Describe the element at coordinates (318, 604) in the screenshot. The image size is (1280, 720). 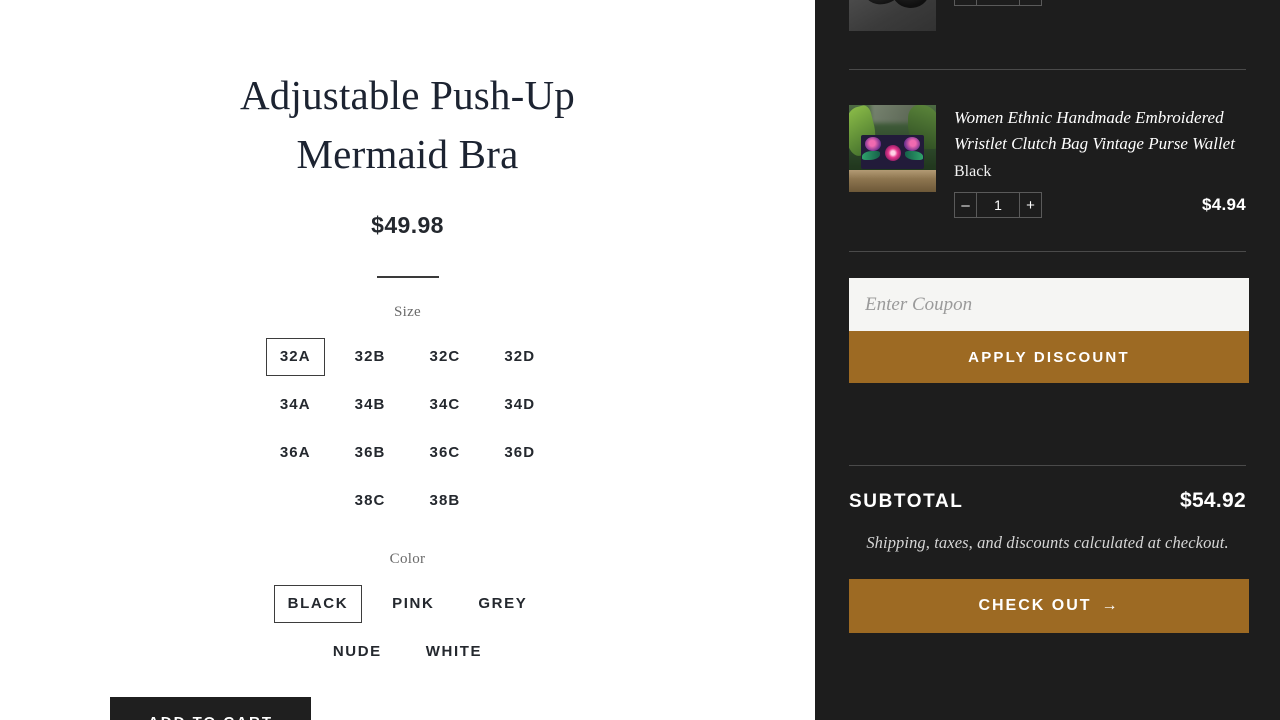
I see `color-option-black: BLACK` at that location.